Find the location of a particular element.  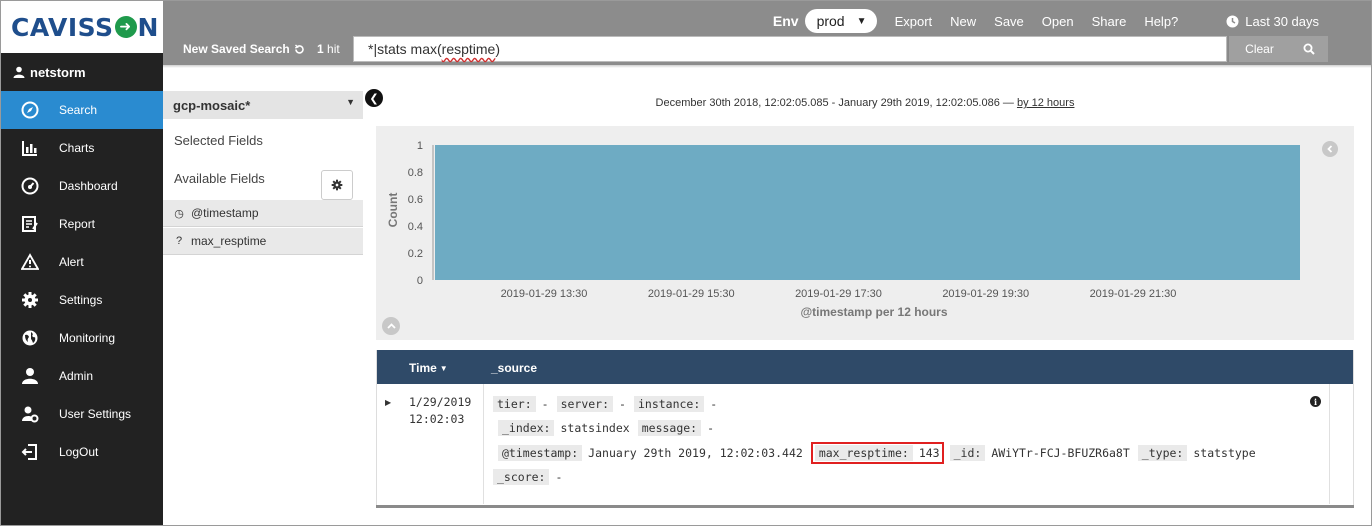

compass-icon is located at coordinates (30, 110).